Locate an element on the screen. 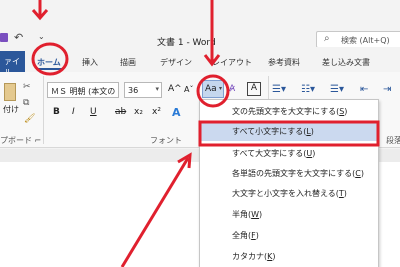 Image resolution: width=400 pixels, height=267 pixels. highlight-lowercase-item is located at coordinates (289, 133).